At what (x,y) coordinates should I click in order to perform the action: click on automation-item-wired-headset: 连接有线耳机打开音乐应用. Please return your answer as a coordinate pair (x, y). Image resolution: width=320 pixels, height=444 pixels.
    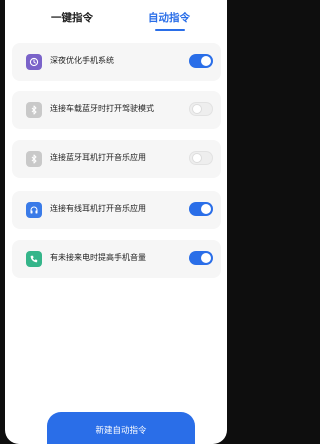
    Looking at the image, I should click on (116, 210).